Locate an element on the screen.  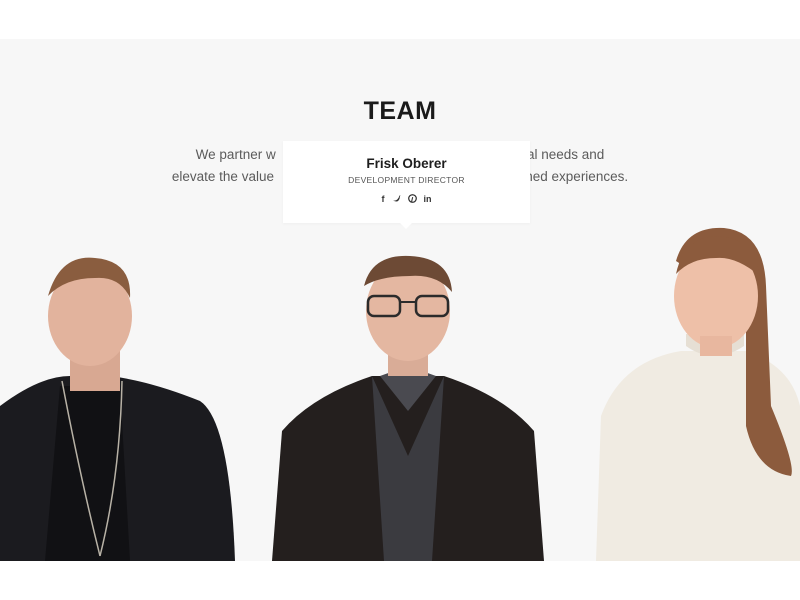
member-name: Frisk Oberer is located at coordinates (406, 163).